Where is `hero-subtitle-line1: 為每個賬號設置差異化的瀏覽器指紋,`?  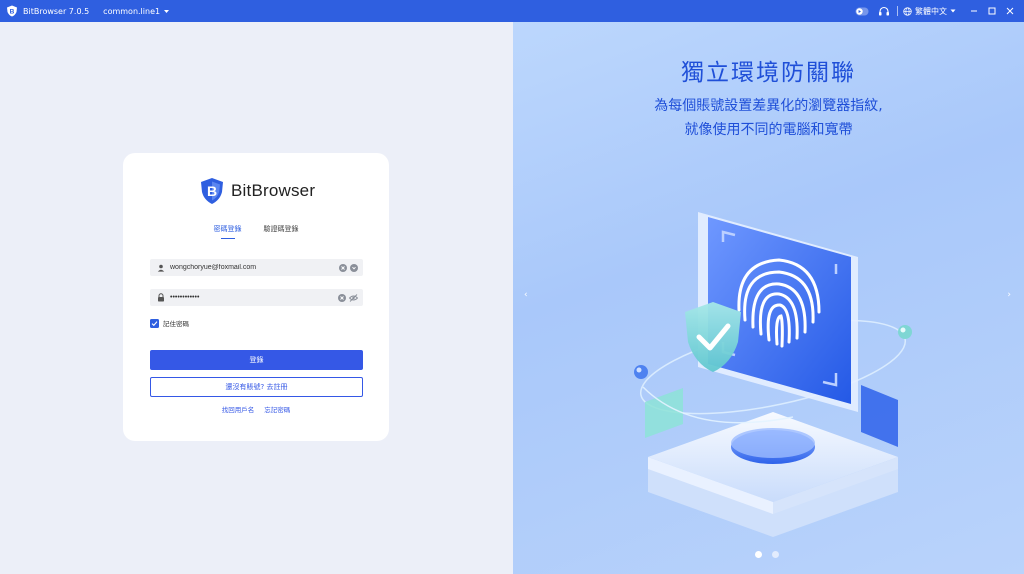 hero-subtitle-line1: 為每個賬號設置差異化的瀏覽器指紋, is located at coordinates (768, 106).